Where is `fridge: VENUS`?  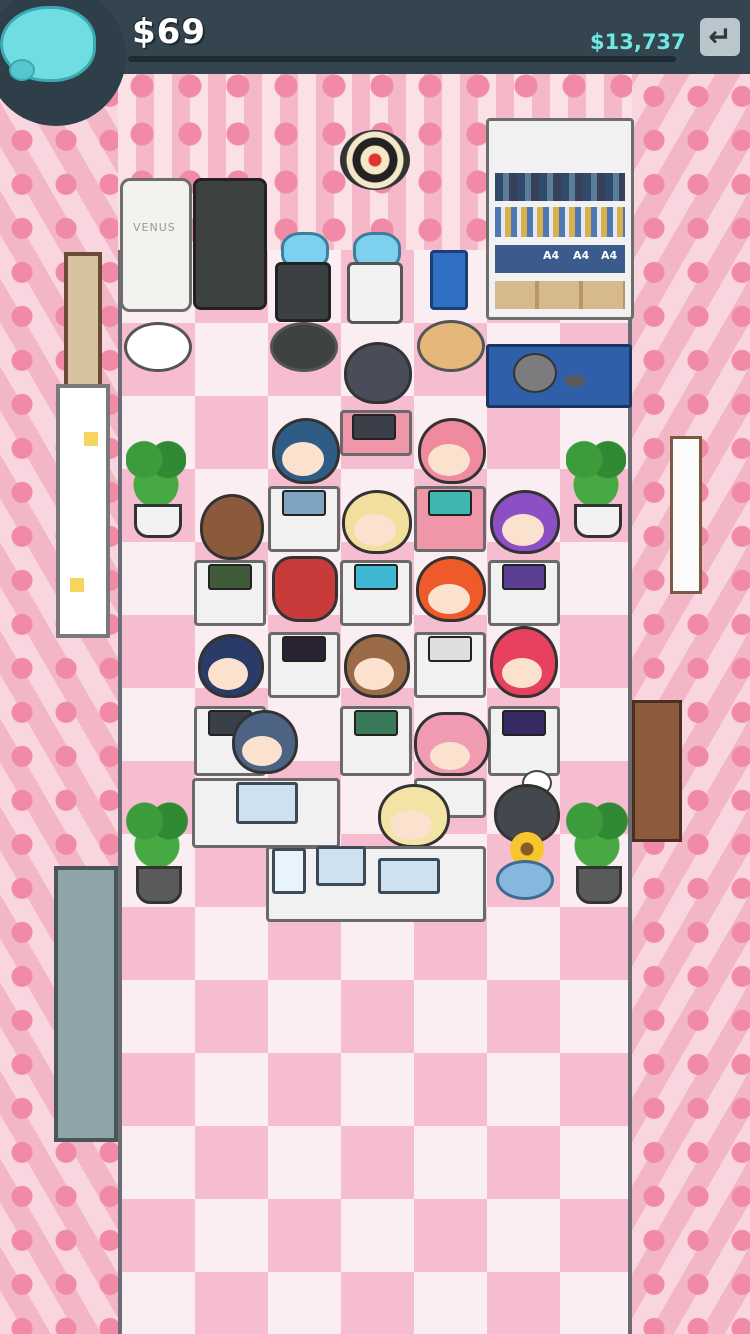 fridge: VENUS is located at coordinates (156, 245).